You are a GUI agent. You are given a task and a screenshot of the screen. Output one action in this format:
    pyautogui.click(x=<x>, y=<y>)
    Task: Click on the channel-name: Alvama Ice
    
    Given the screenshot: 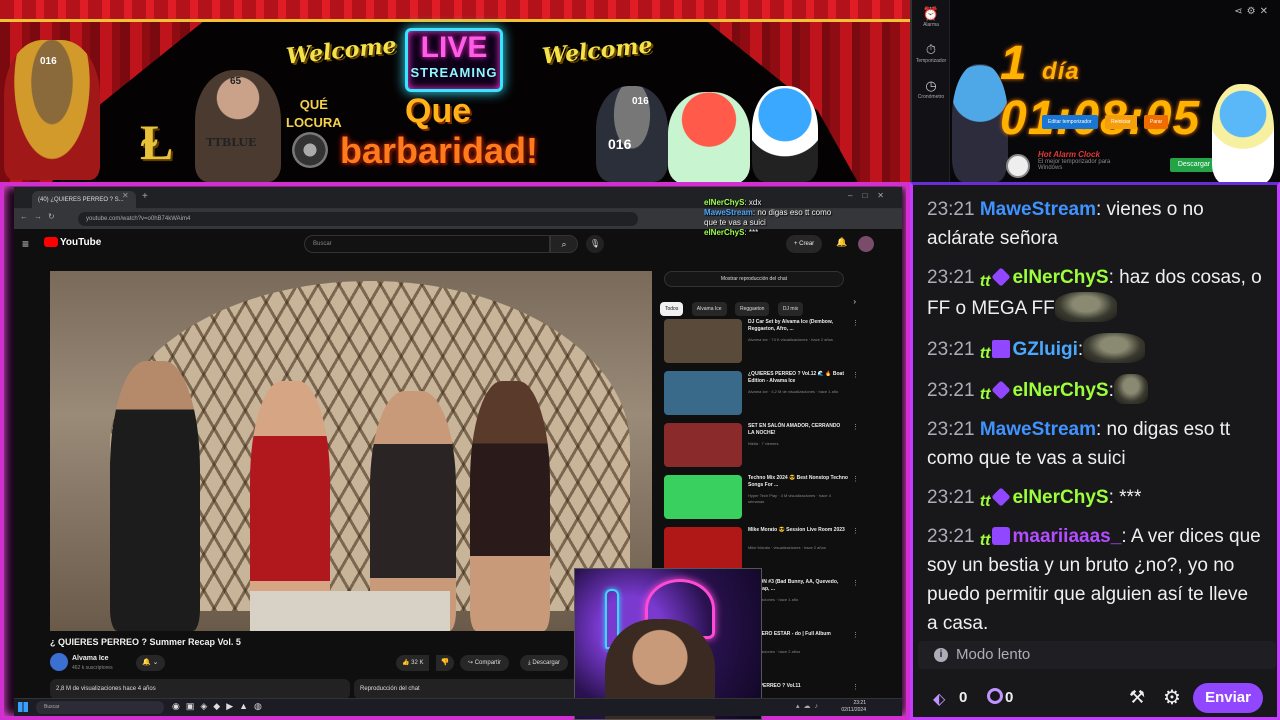 What is the action you would take?
    pyautogui.click(x=90, y=658)
    